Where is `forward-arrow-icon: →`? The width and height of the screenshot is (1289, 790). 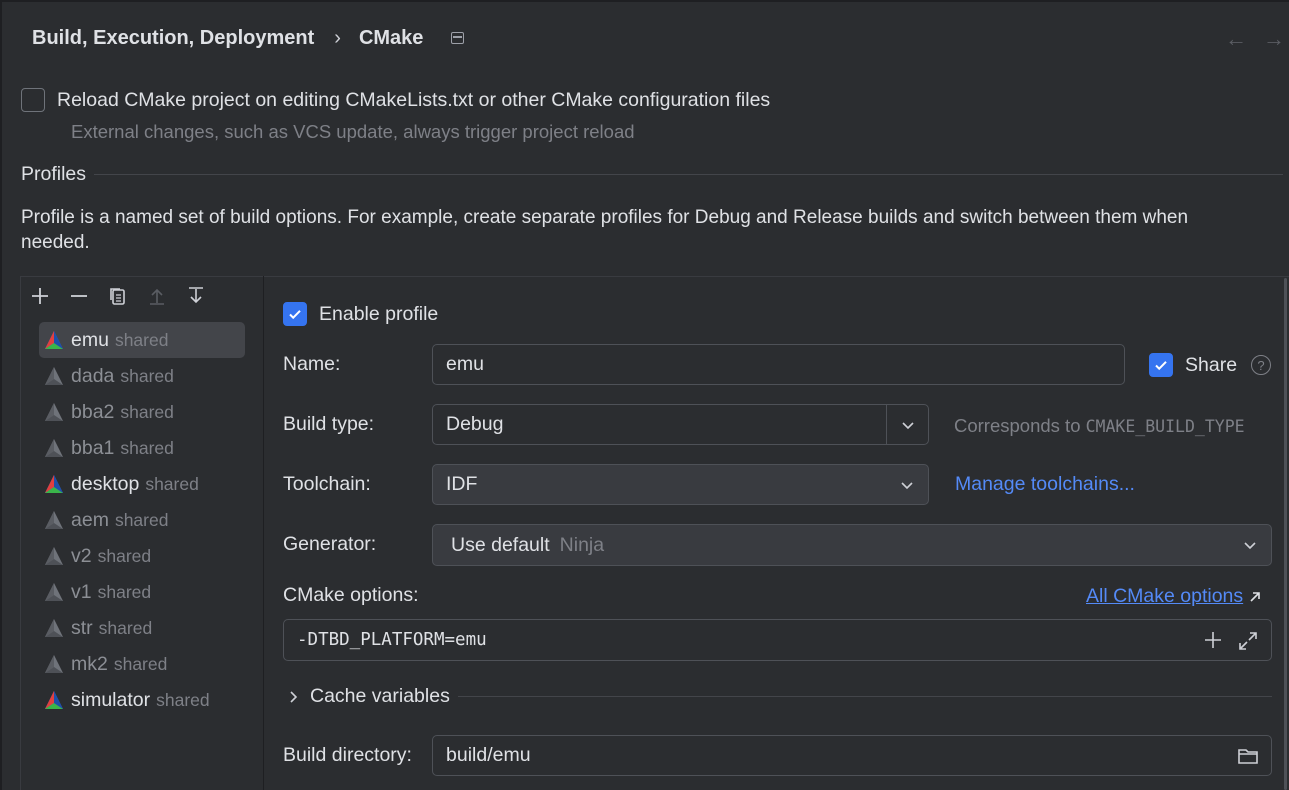
forward-arrow-icon: → is located at coordinates (1274, 39).